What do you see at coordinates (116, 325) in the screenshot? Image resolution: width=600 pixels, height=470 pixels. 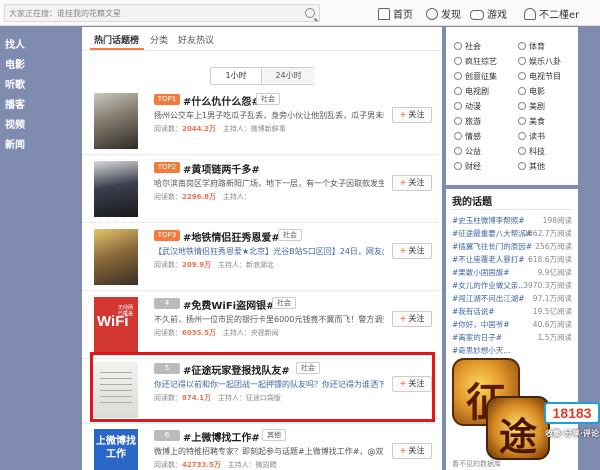 I see `topic-thumbnail: WiFi 无线网已覆盖` at bounding box center [116, 325].